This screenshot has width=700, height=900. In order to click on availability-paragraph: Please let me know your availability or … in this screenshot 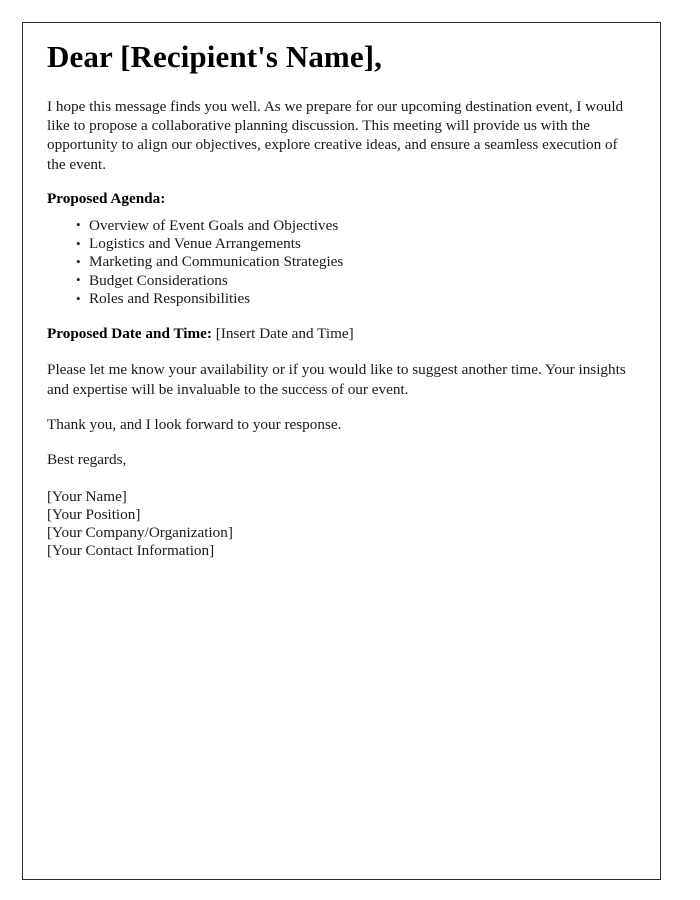, I will do `click(336, 379)`.